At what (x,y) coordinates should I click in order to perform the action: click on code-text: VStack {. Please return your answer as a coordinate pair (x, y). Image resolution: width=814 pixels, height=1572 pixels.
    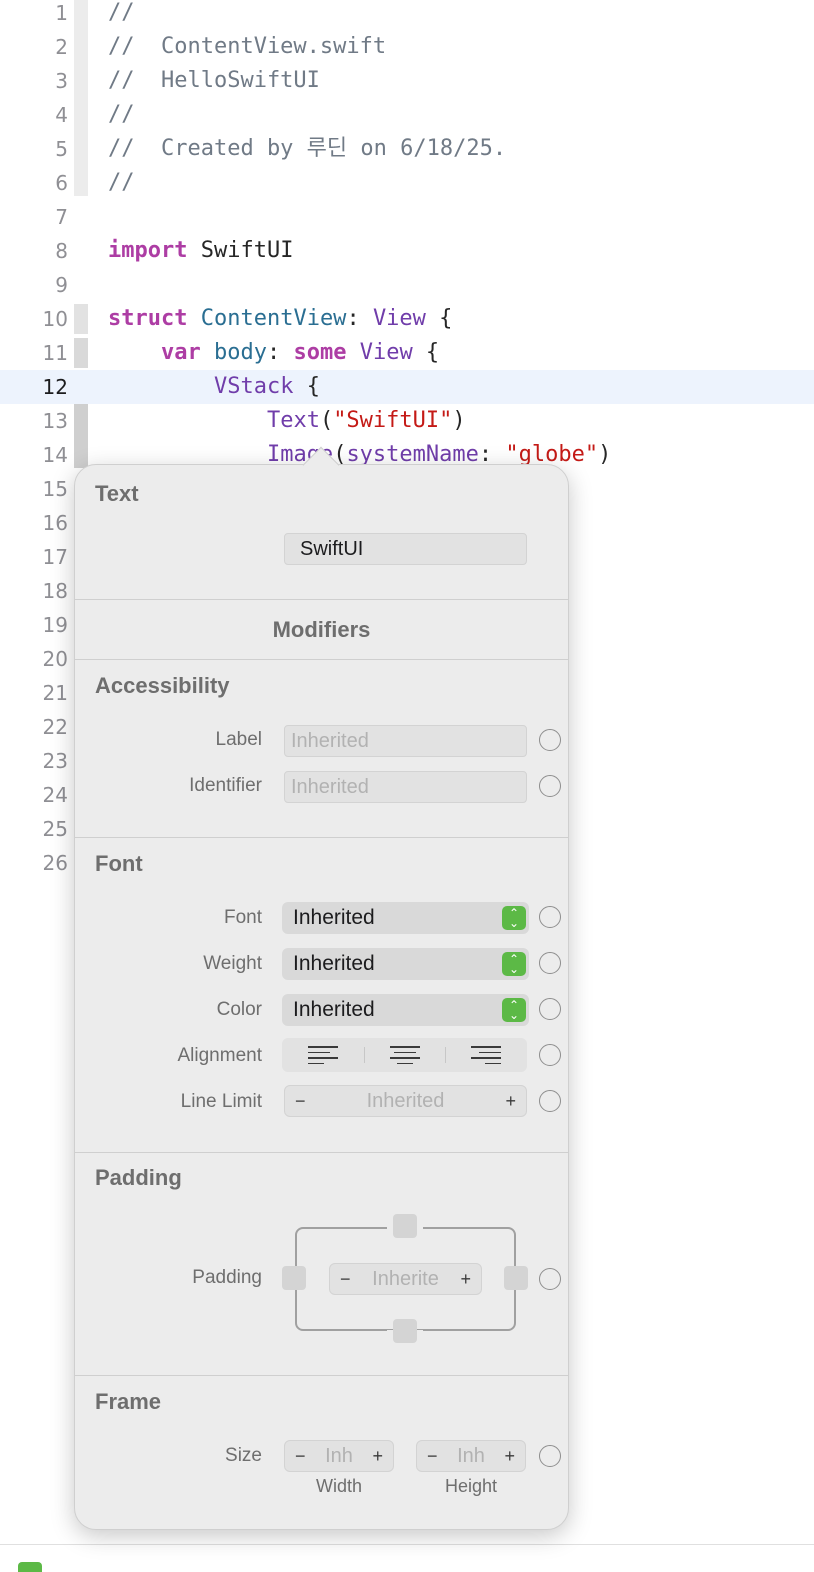
    Looking at the image, I should click on (214, 387).